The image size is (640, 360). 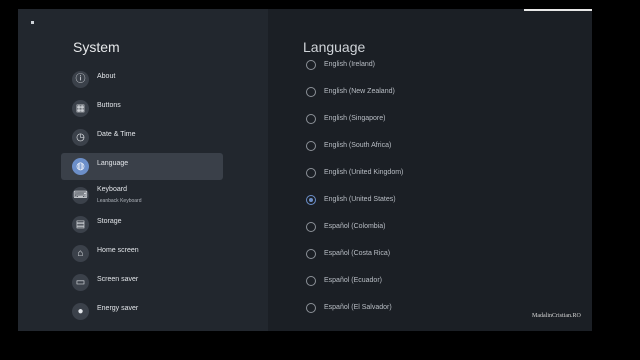 What do you see at coordinates (116, 134) in the screenshot?
I see `sidebar-item-label: Date & Time` at bounding box center [116, 134].